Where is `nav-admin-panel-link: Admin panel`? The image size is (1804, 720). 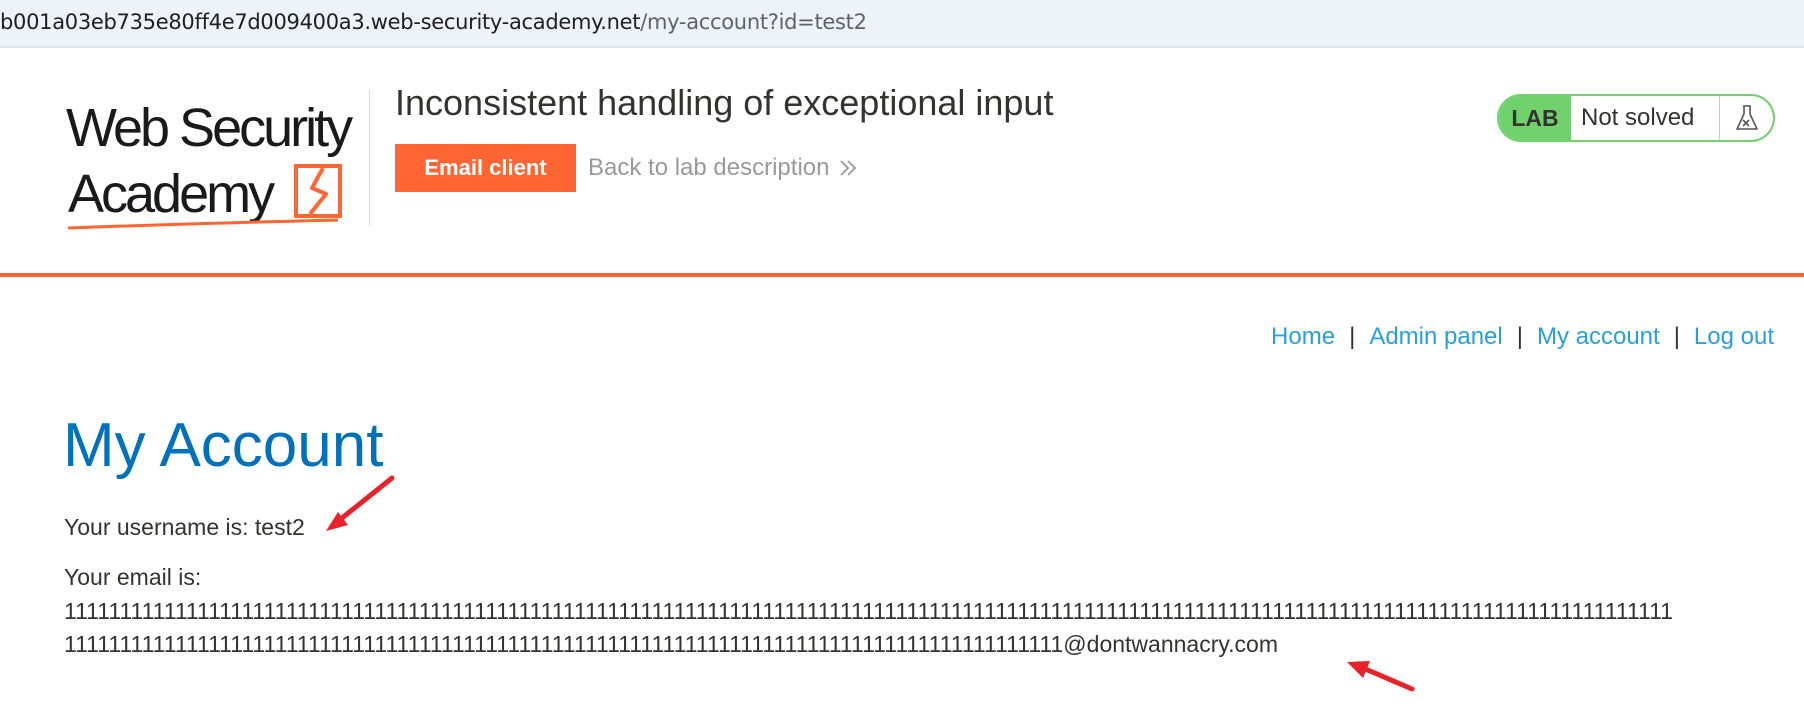
nav-admin-panel-link: Admin panel is located at coordinates (1435, 336).